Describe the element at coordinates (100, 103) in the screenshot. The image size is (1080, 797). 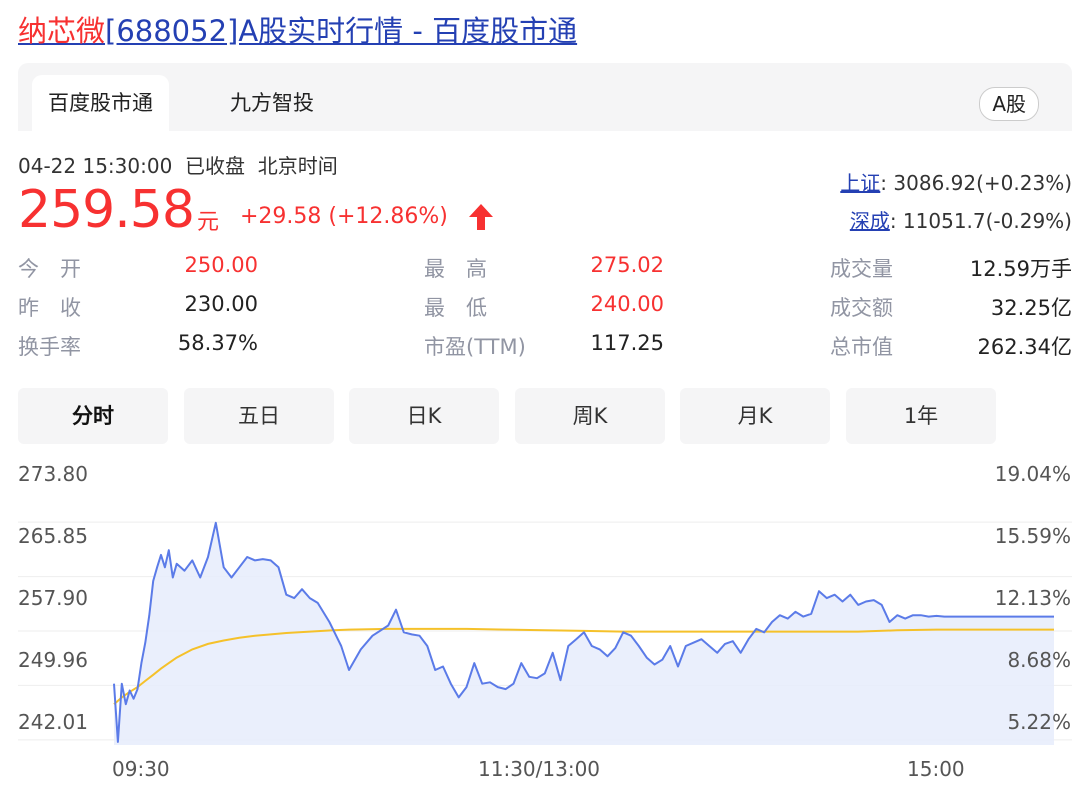
I see `tab-baidu-gushitong: 百度股市通` at that location.